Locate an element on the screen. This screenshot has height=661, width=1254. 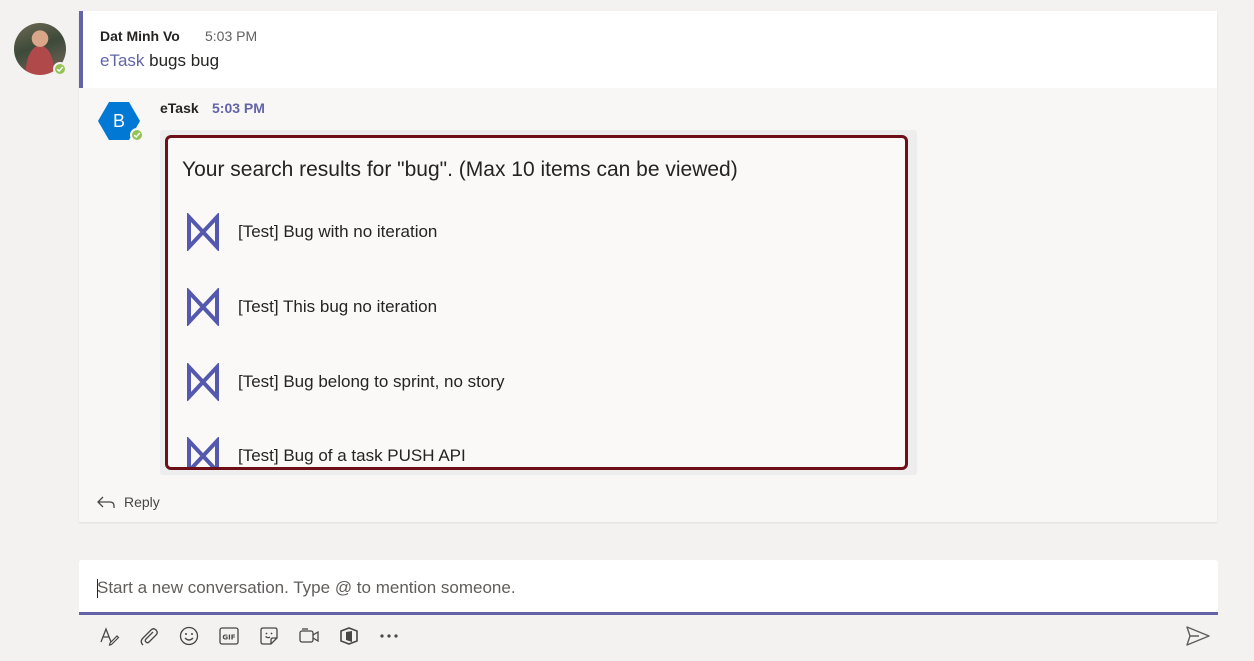
result-label: [Test] Bug belong to sprint, no story is located at coordinates (371, 381).